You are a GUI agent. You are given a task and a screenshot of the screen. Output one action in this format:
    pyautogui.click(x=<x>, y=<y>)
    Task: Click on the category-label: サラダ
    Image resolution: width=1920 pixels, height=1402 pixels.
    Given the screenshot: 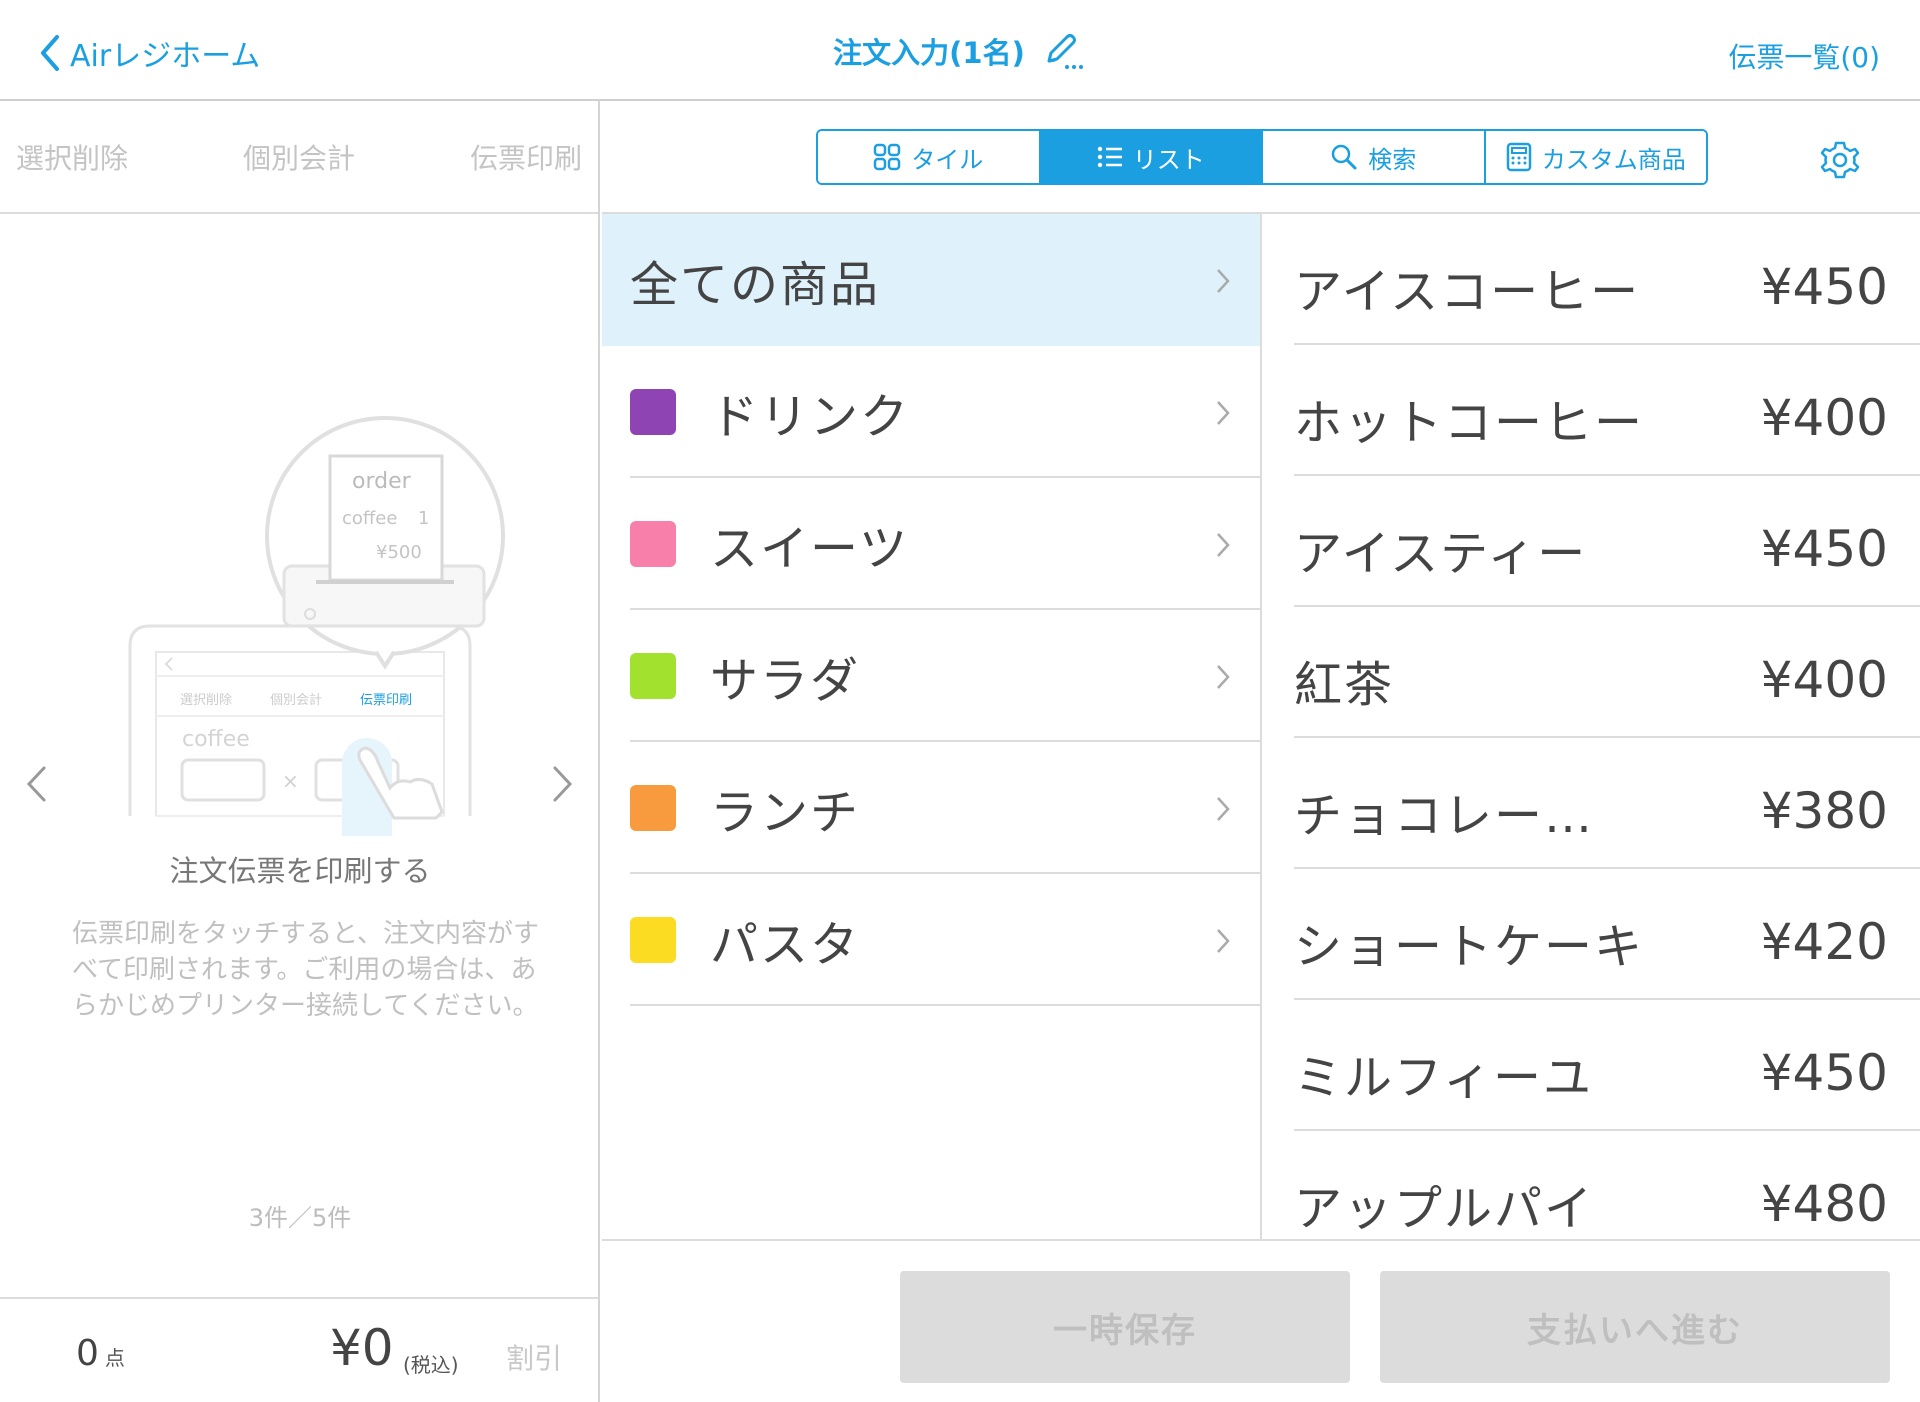 What is the action you would take?
    pyautogui.click(x=785, y=681)
    